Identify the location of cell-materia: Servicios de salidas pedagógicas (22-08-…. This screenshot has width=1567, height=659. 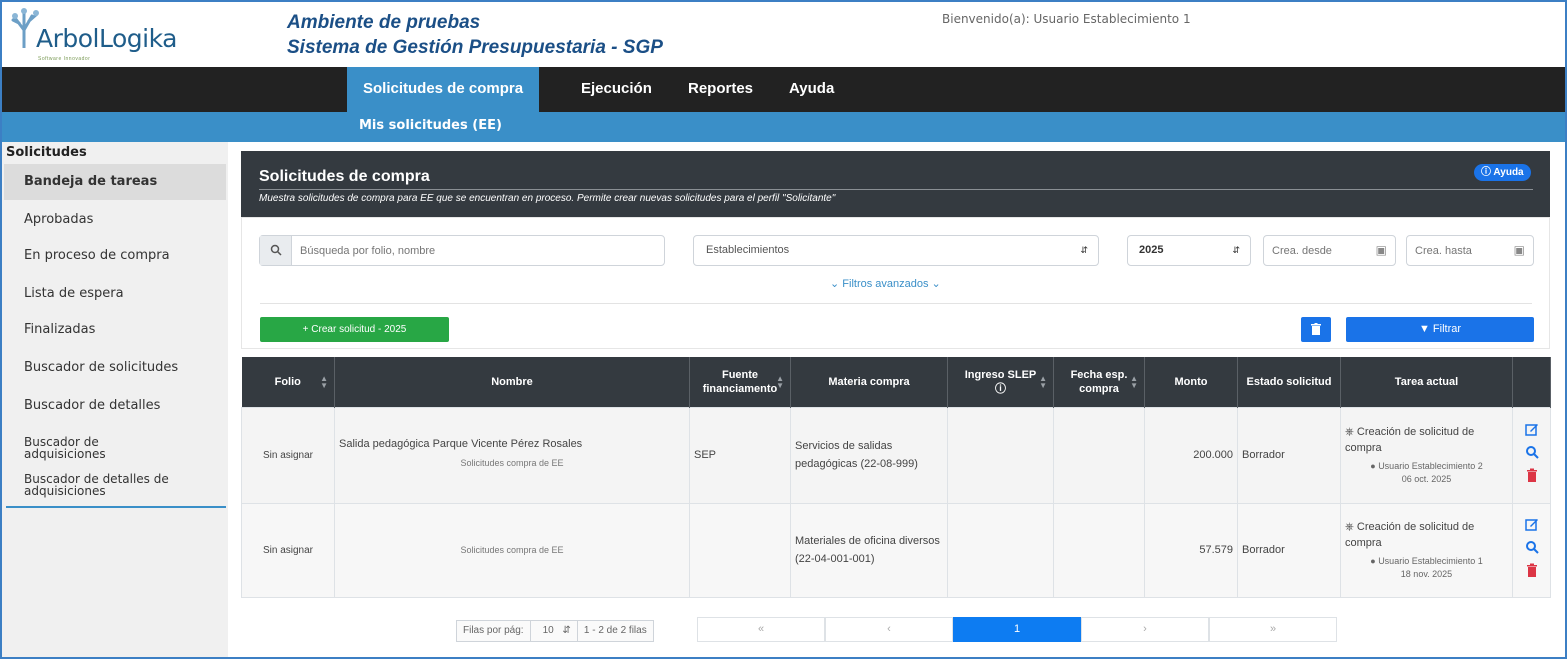
(869, 455).